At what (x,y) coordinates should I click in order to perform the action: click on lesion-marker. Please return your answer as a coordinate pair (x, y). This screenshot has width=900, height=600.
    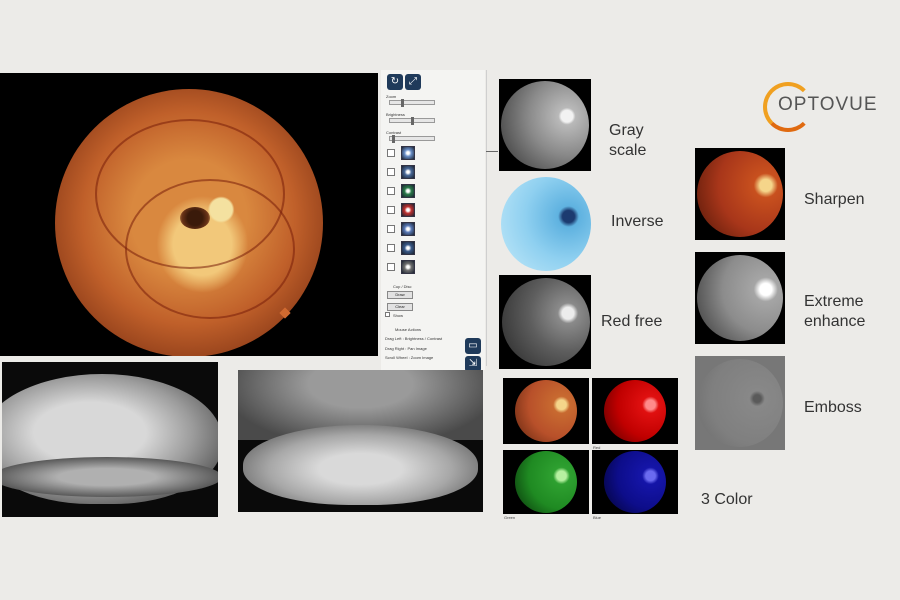
    Looking at the image, I should click on (195, 218).